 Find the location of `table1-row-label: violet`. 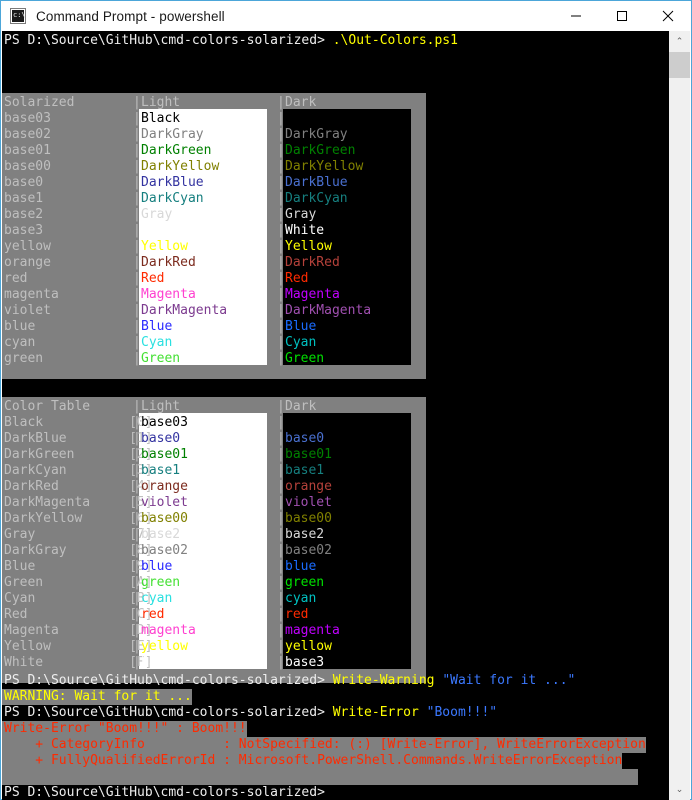

table1-row-label: violet is located at coordinates (27, 310).